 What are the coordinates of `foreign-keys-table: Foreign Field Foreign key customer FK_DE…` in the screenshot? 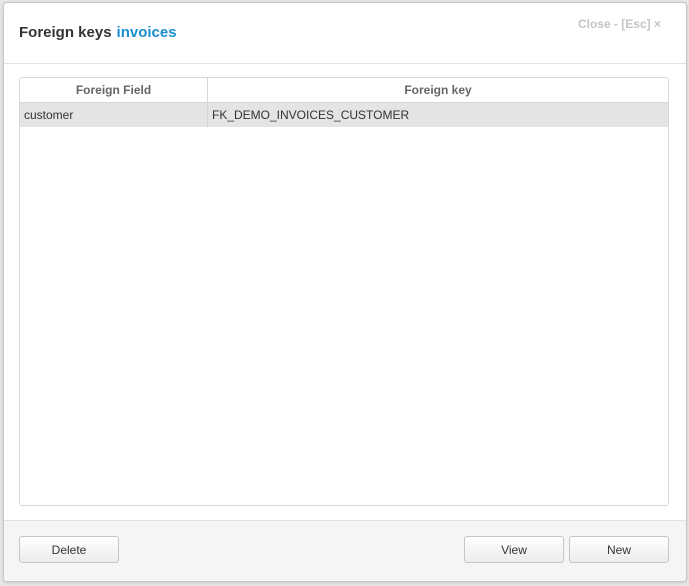 It's located at (344, 102).